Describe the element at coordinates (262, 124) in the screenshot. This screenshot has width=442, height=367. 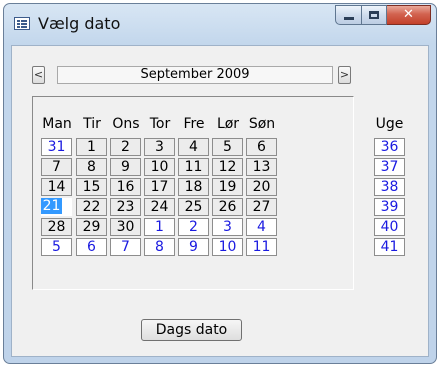
I see `weekday-header: Søn` at that location.